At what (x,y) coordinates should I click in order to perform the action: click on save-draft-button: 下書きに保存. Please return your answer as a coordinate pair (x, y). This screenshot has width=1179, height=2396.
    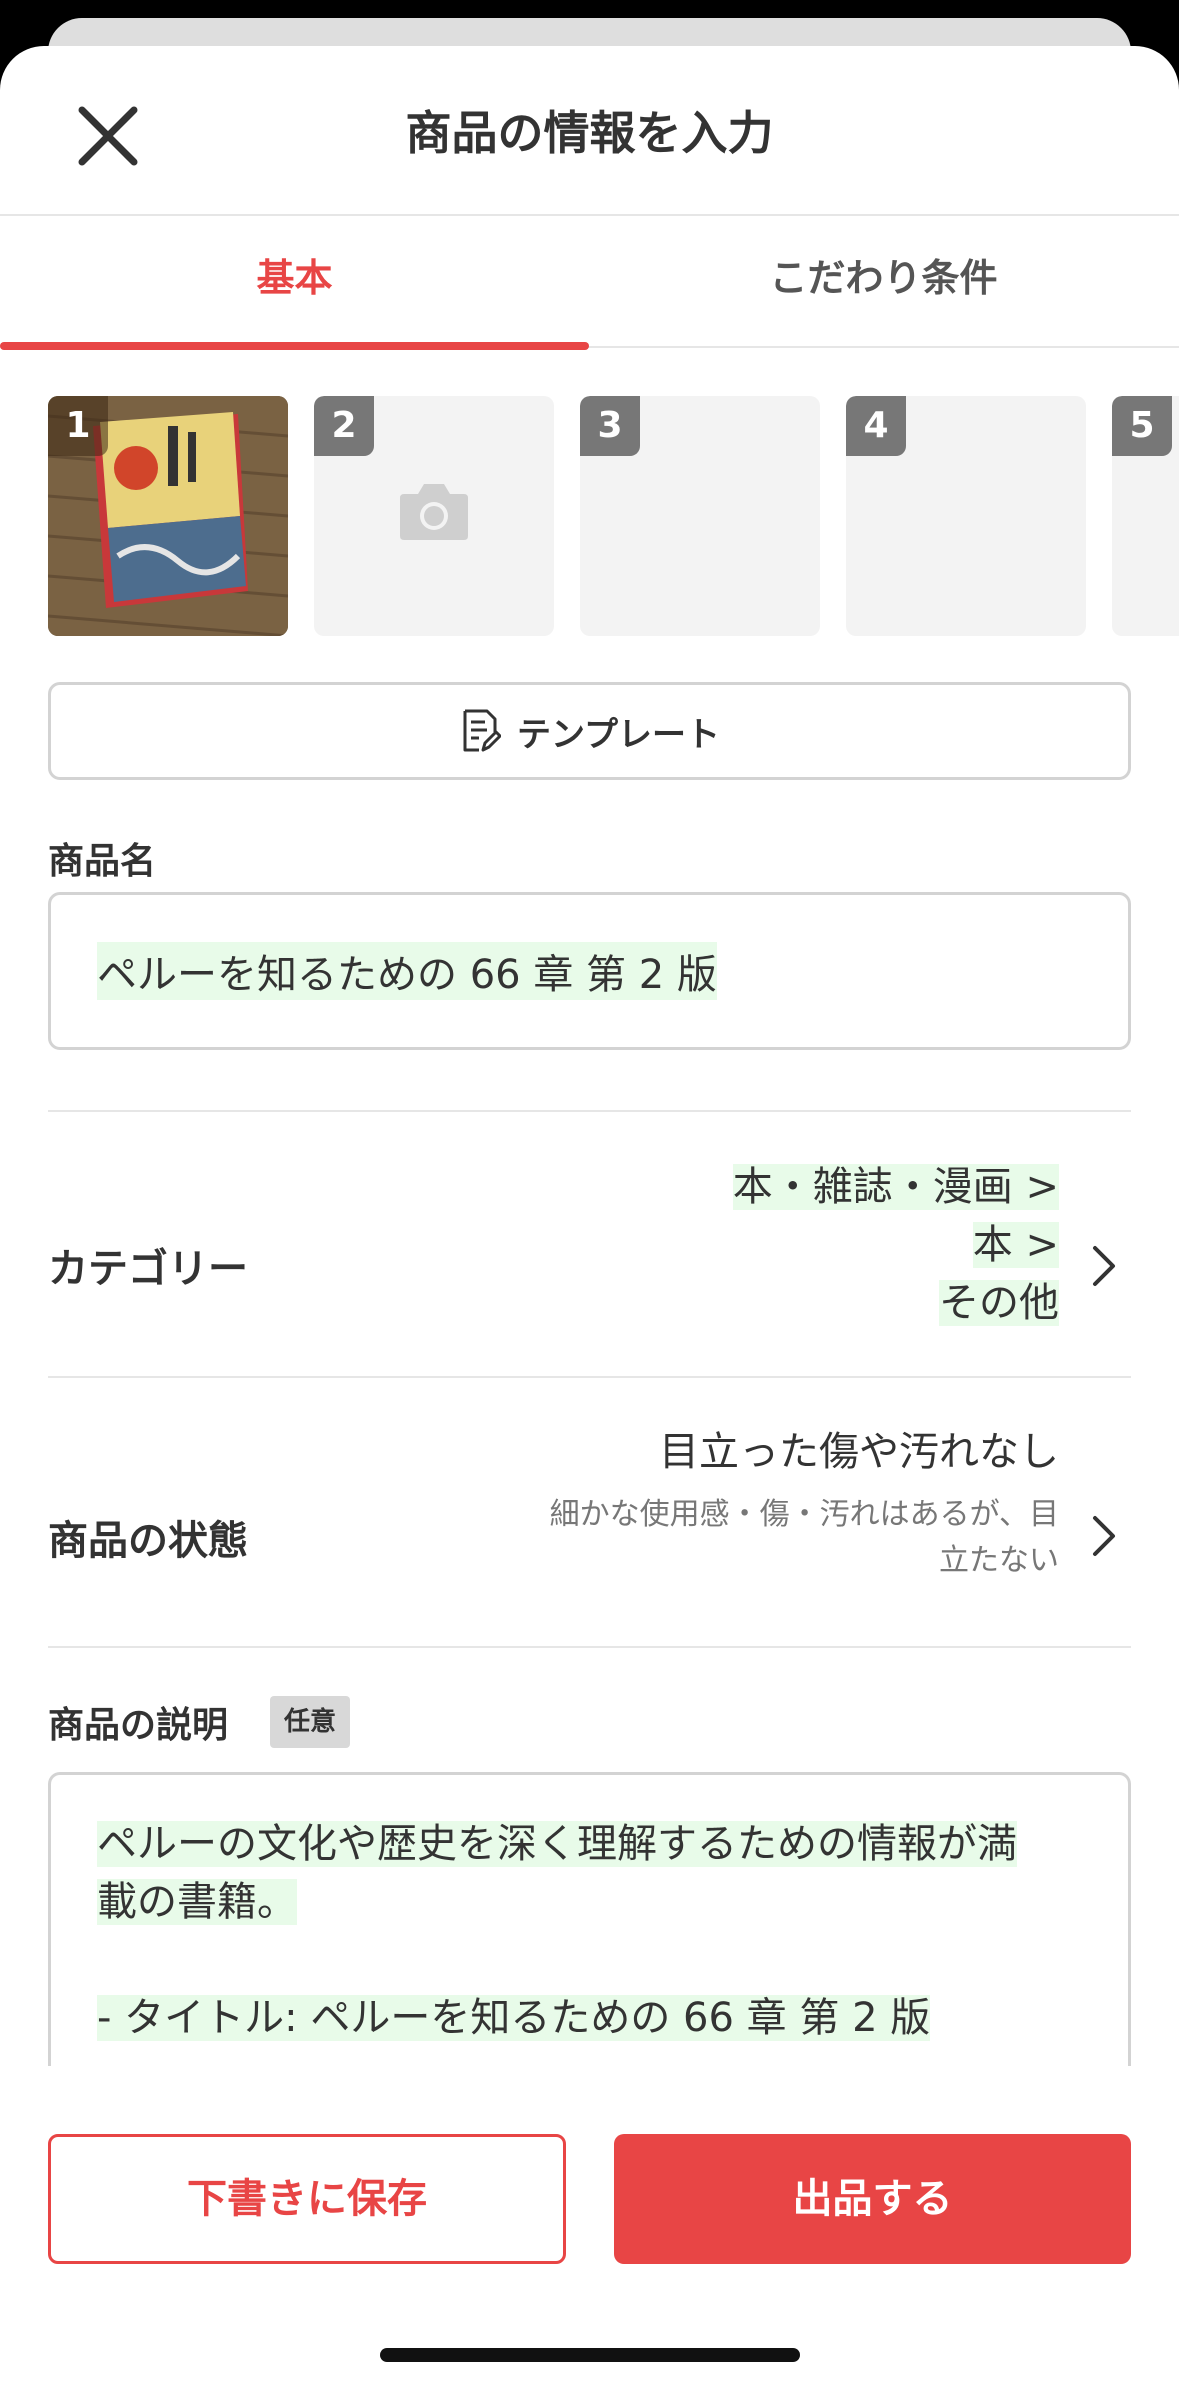
    Looking at the image, I should click on (307, 2199).